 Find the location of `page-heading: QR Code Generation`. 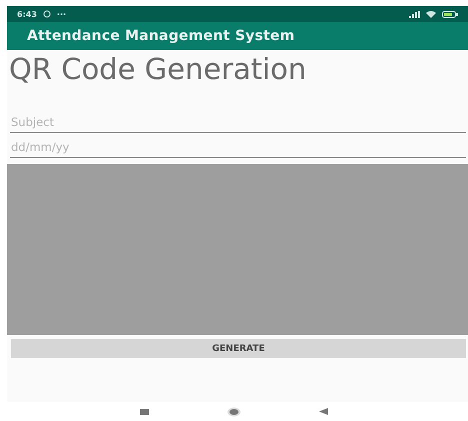

page-heading: QR Code Generation is located at coordinates (157, 69).